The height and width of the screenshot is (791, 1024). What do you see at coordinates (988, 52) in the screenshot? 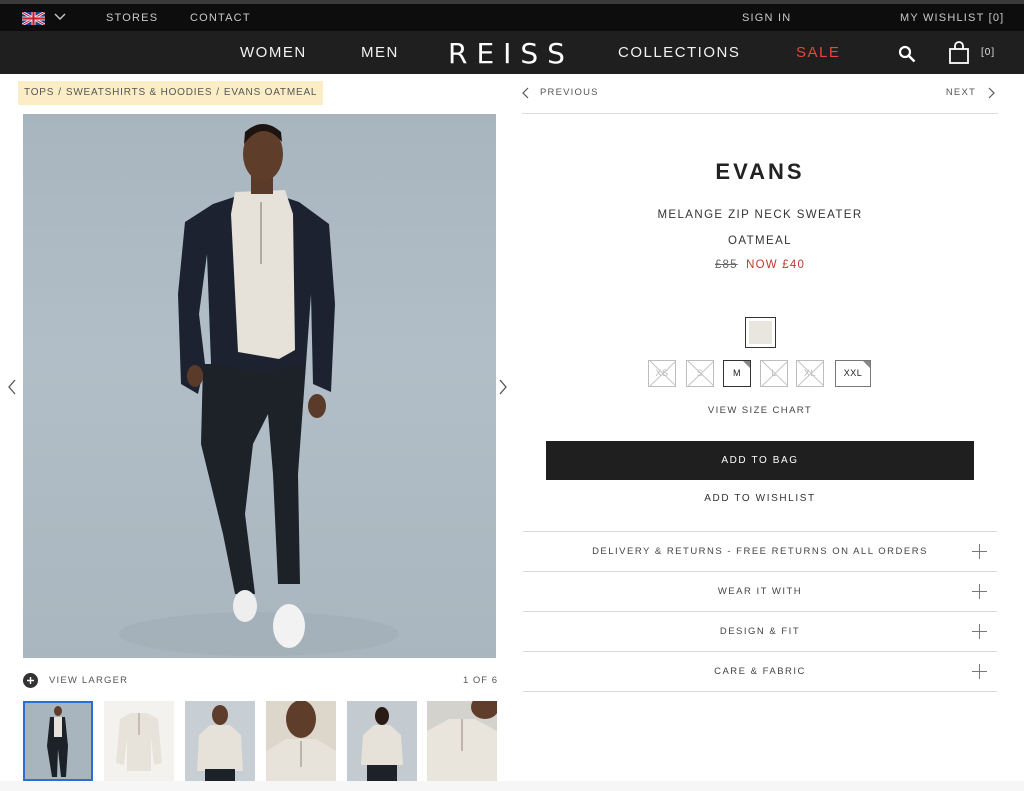
I see `bag-count: [0]` at bounding box center [988, 52].